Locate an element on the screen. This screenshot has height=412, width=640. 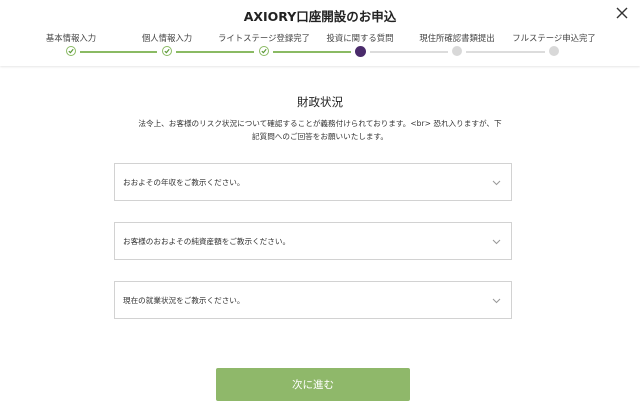
description-line-2: 記質問へのご回答をお願いいたします。 is located at coordinates (320, 136).